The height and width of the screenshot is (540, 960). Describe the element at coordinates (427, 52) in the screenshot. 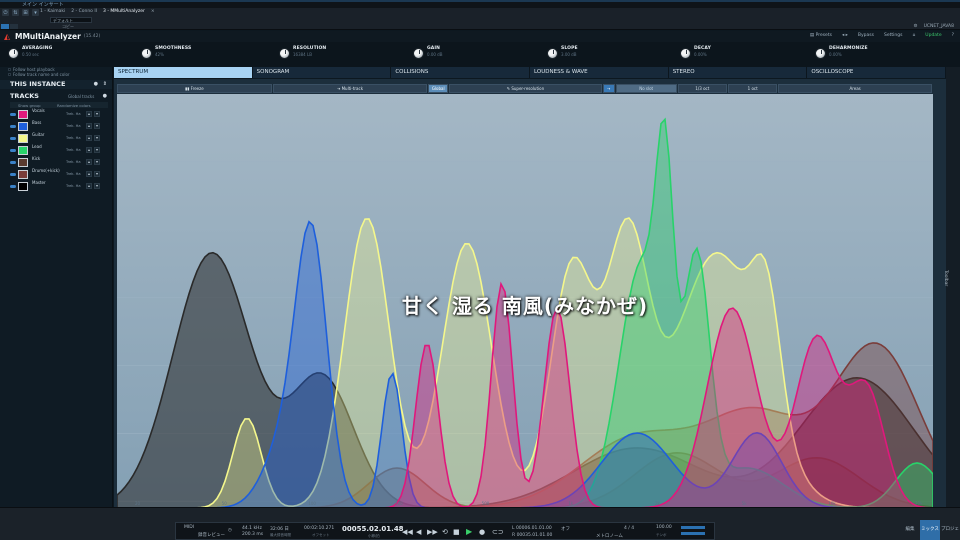

I see `gain-control: GAIN 0.00 dB` at that location.